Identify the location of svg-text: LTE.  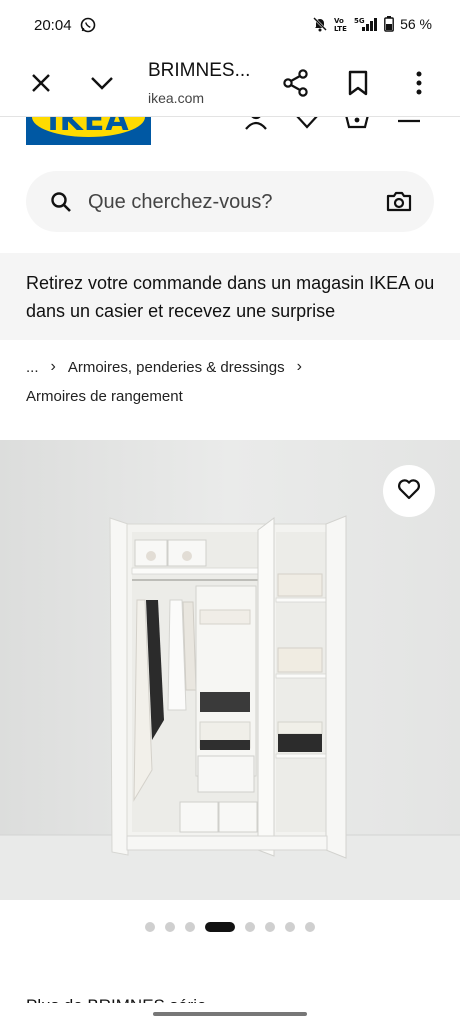
(340, 28).